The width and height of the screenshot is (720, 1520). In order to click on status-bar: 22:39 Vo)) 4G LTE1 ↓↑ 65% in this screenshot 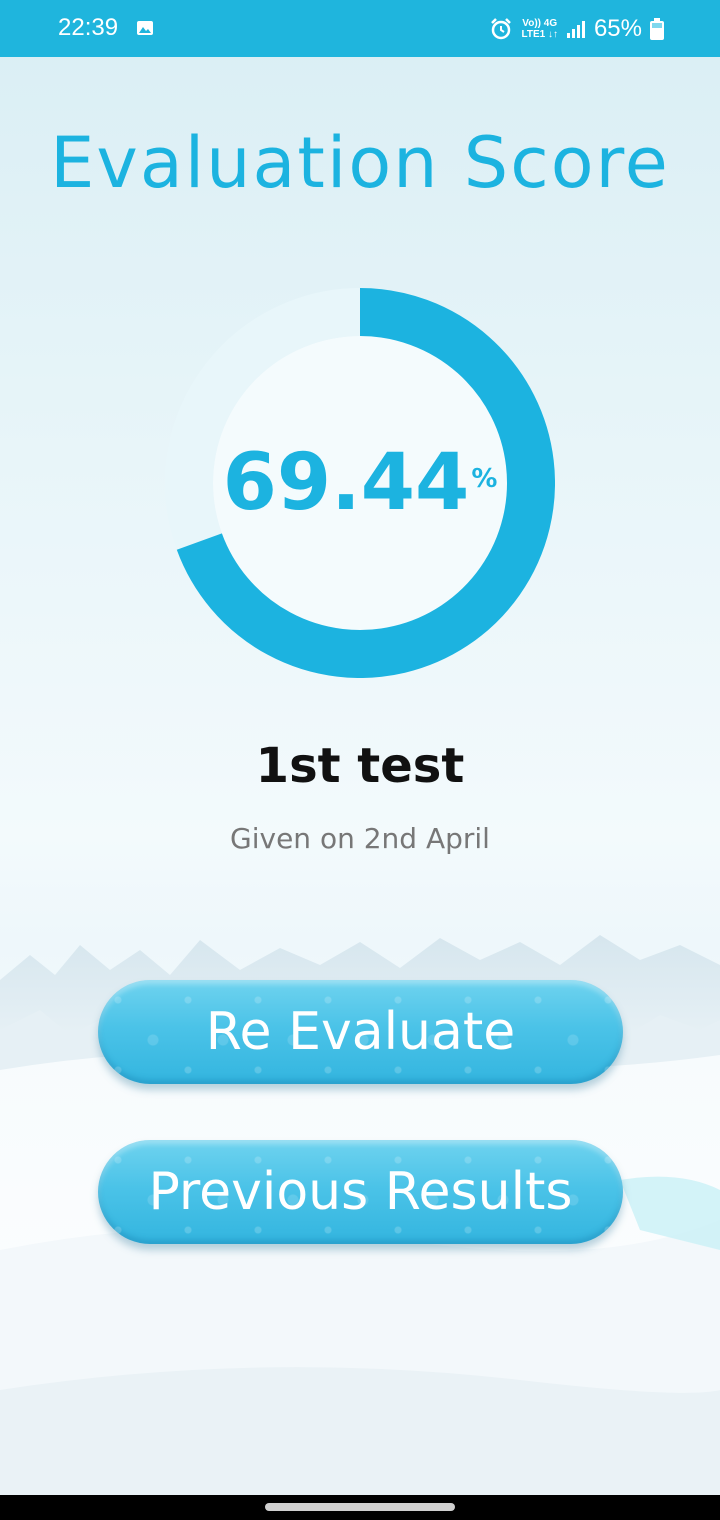, I will do `click(360, 28)`.